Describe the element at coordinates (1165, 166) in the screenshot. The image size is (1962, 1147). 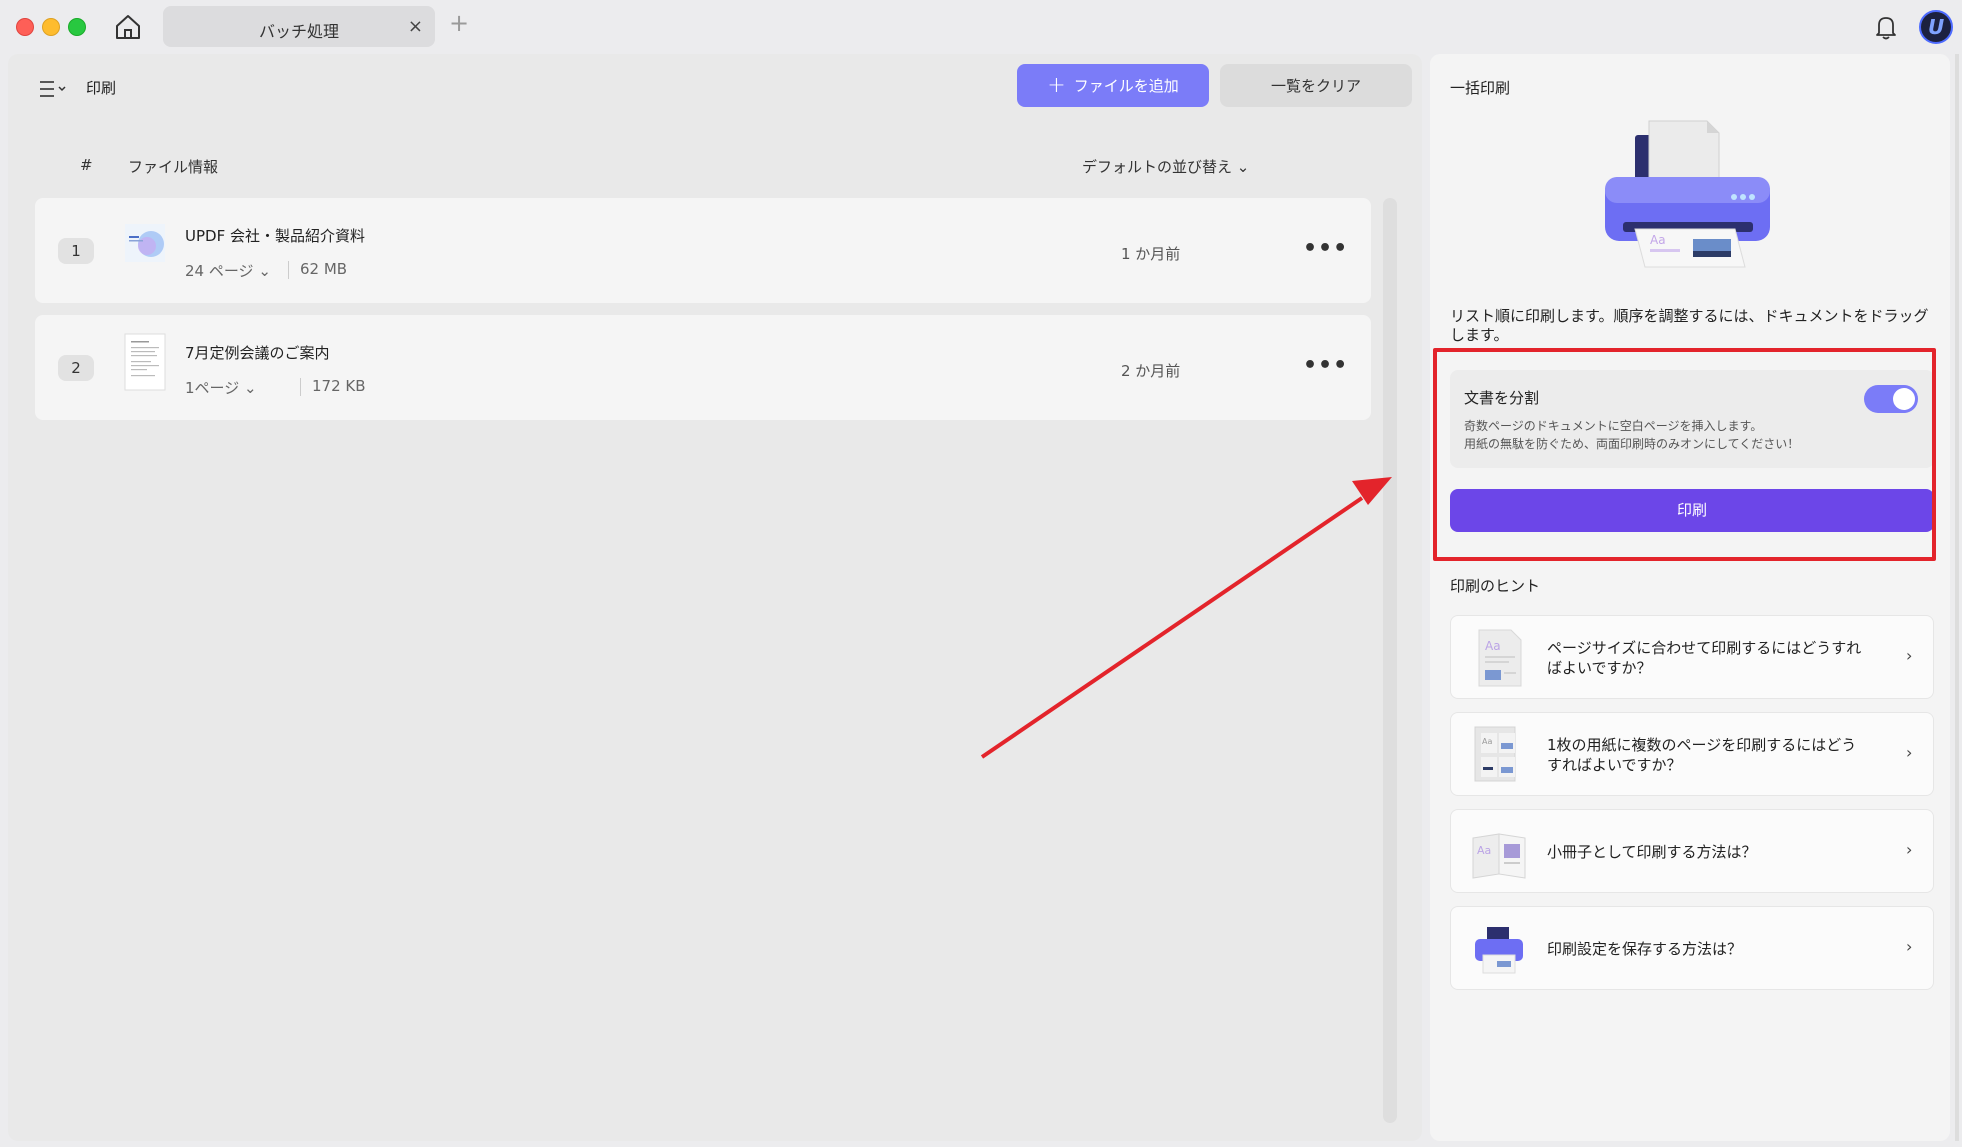
I see `sort-dropdown: デフォルトの並び替え ⌄` at that location.